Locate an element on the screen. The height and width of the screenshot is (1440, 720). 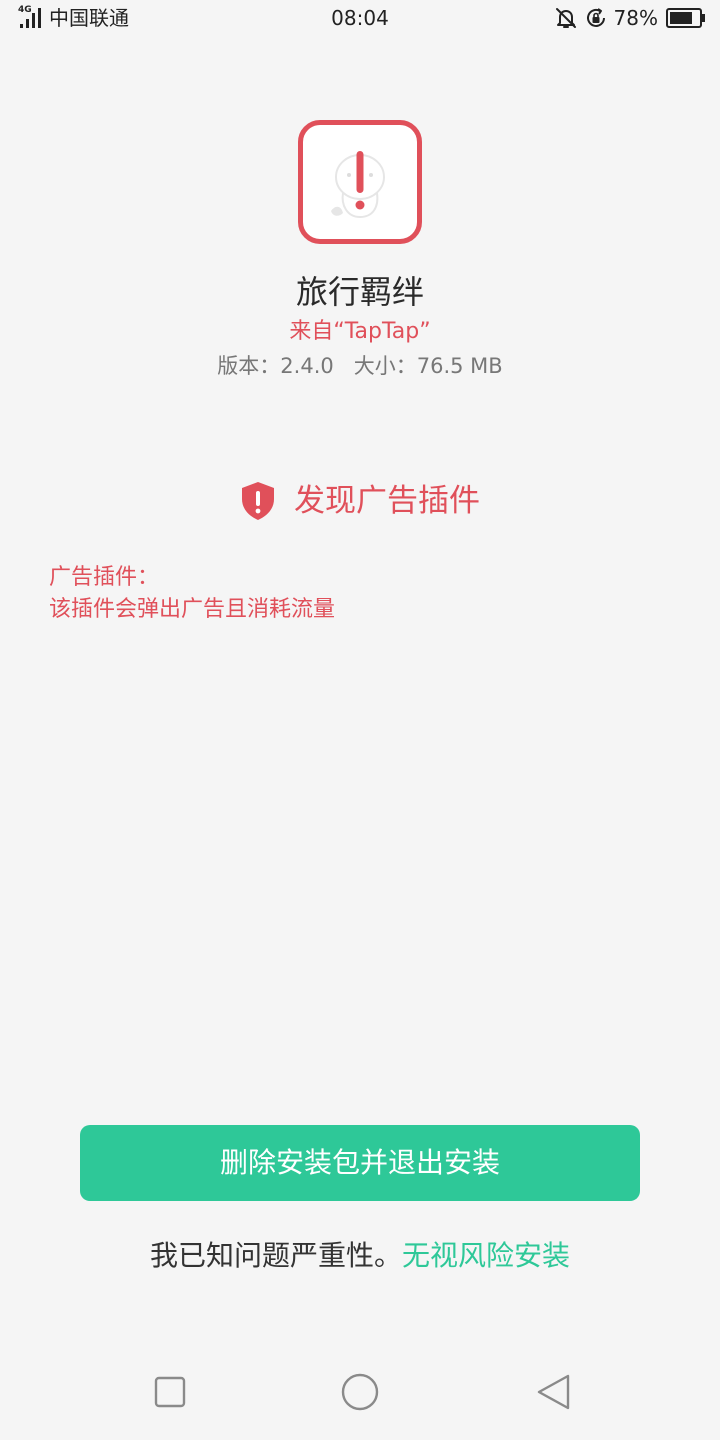
home-icon is located at coordinates (360, 1392).